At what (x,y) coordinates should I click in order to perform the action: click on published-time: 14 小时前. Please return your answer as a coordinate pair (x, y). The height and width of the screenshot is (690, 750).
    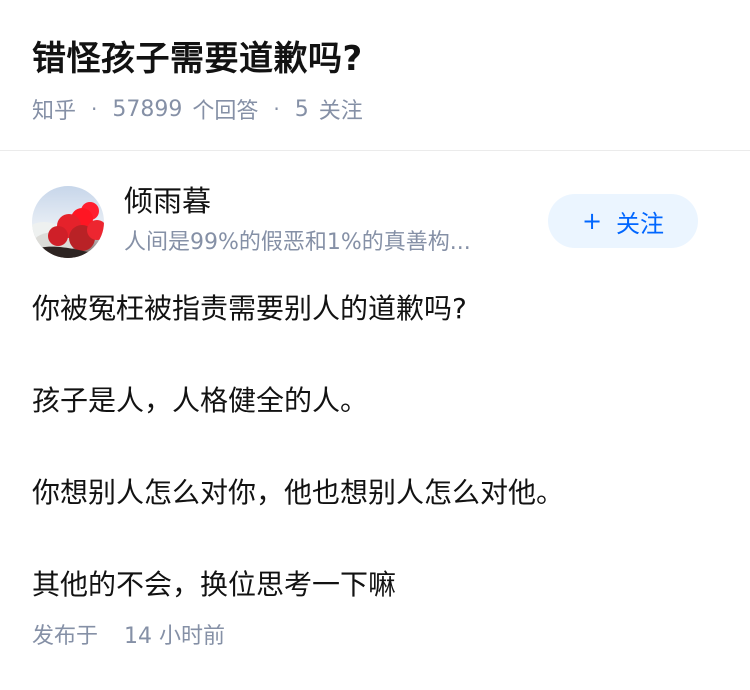
    Looking at the image, I should click on (175, 636).